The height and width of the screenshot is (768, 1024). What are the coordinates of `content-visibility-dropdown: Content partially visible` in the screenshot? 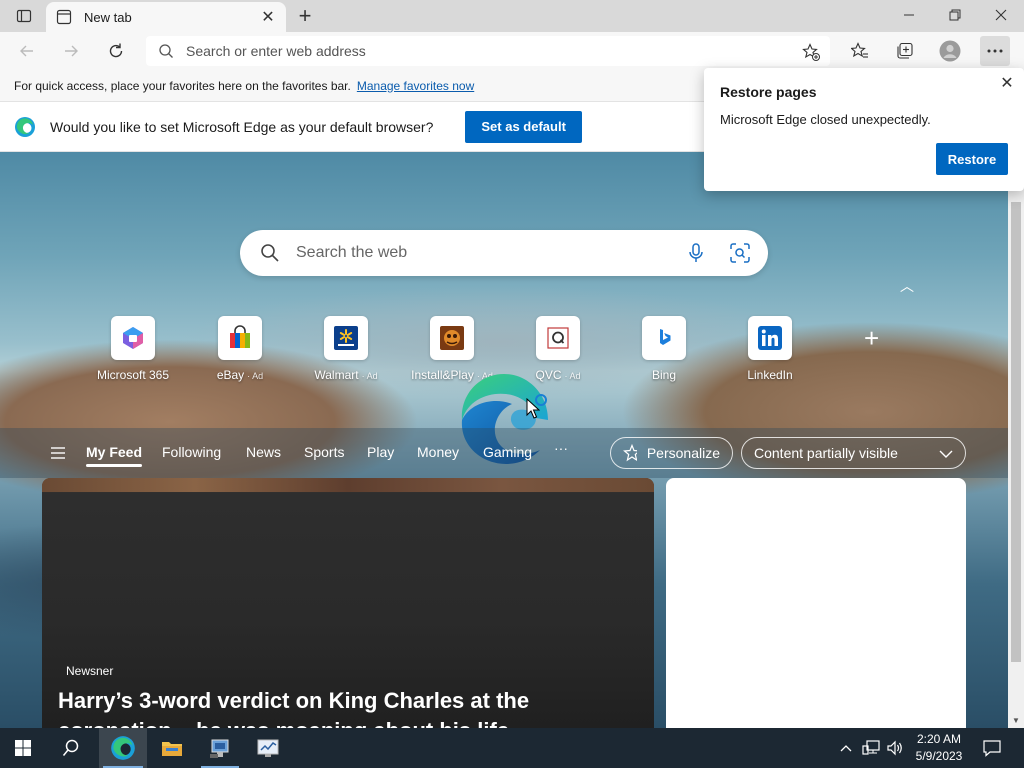 It's located at (853, 453).